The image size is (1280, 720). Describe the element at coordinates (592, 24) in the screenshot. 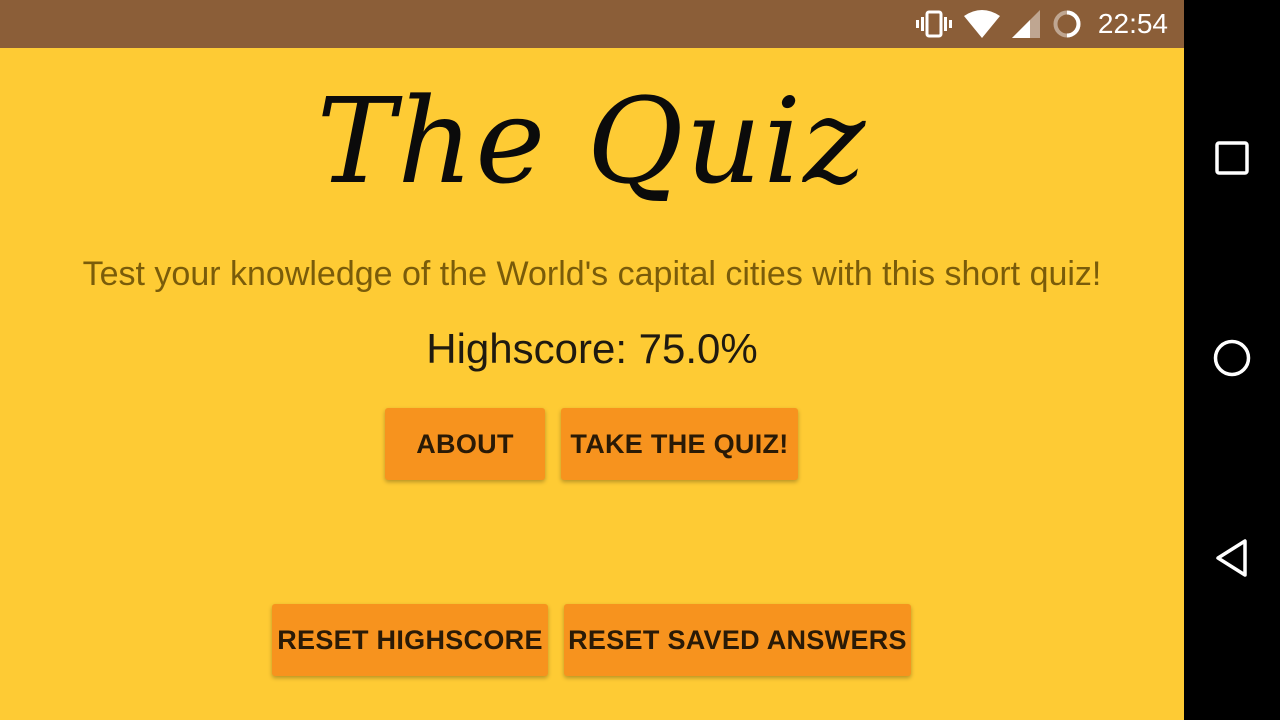

I see `status-bar: 22:54` at that location.